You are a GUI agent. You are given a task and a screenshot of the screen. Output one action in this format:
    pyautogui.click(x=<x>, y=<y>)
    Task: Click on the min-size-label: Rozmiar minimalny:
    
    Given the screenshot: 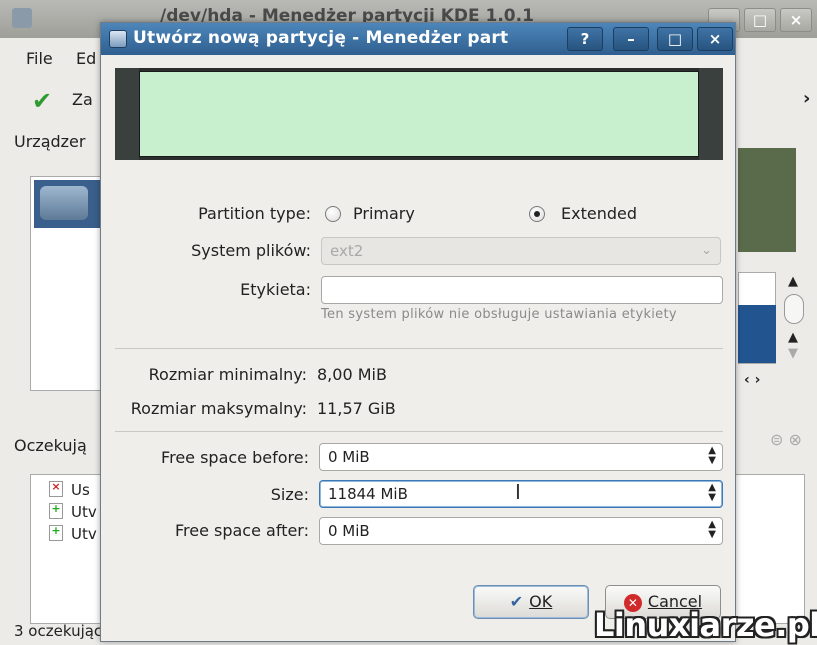 What is the action you would take?
    pyautogui.click(x=227, y=374)
    